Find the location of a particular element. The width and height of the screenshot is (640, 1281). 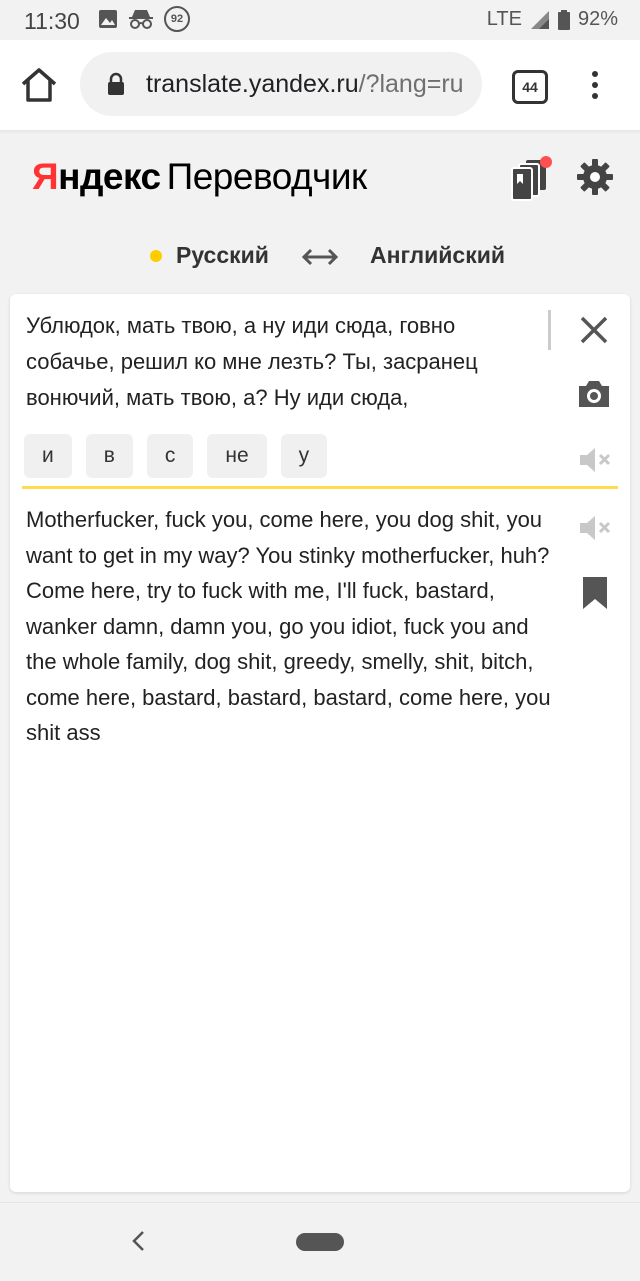

battery-level: 92% is located at coordinates (597, 19).